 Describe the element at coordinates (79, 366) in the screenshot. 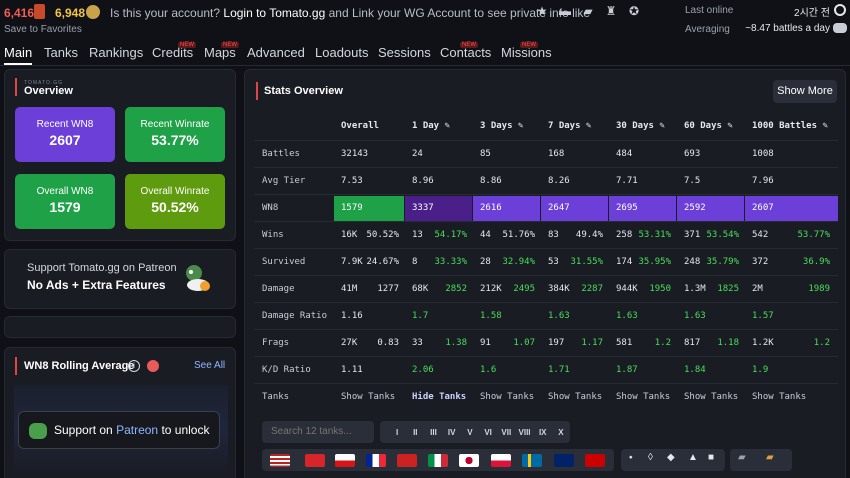

I see `rolling-title: WN8 Rolling Average` at that location.